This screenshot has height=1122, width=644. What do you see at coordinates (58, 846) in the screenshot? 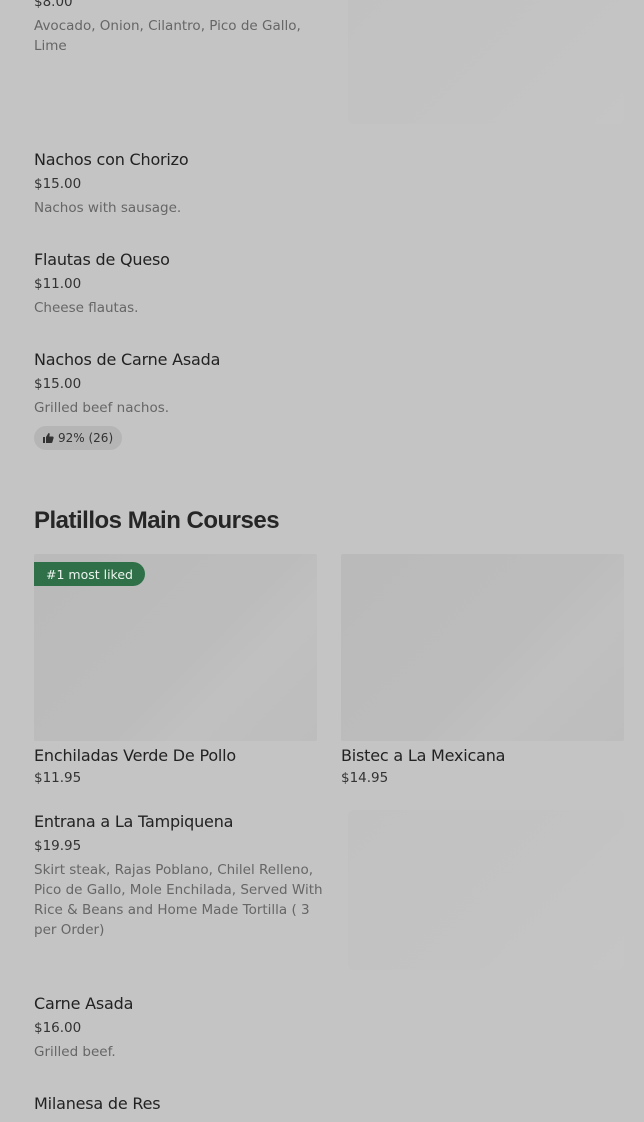
I see `item-price: $19.95` at bounding box center [58, 846].